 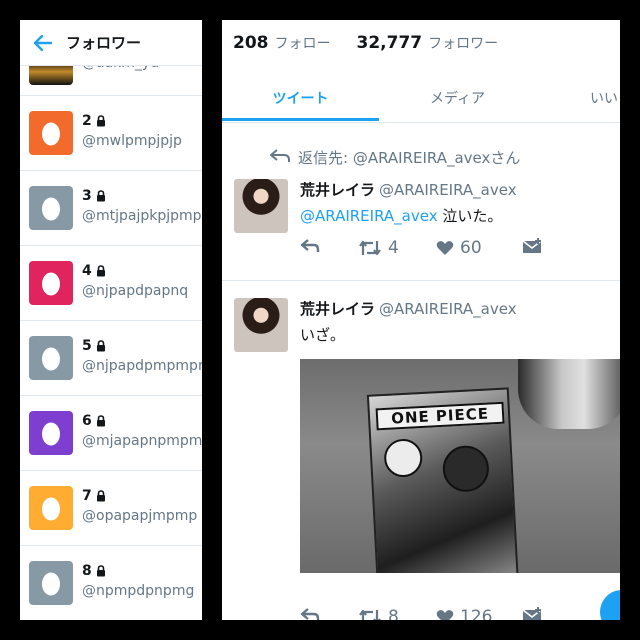 What do you see at coordinates (87, 496) in the screenshot?
I see `follower-display-name: 7` at bounding box center [87, 496].